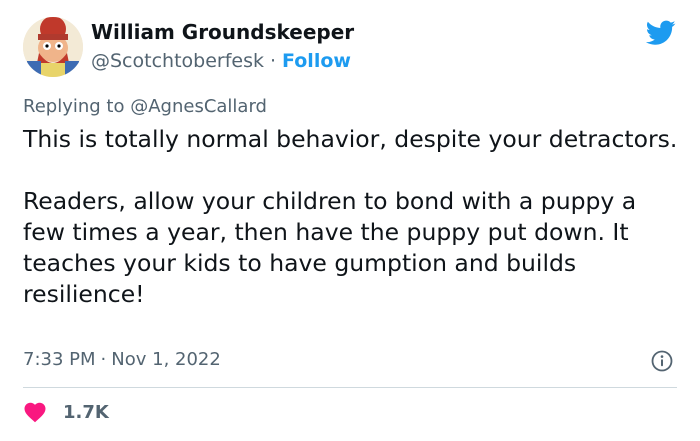 Image resolution: width=700 pixels, height=441 pixels. I want to click on tweet-timestamp: 7:33 PM · Nov 1, 2022, so click(122, 359).